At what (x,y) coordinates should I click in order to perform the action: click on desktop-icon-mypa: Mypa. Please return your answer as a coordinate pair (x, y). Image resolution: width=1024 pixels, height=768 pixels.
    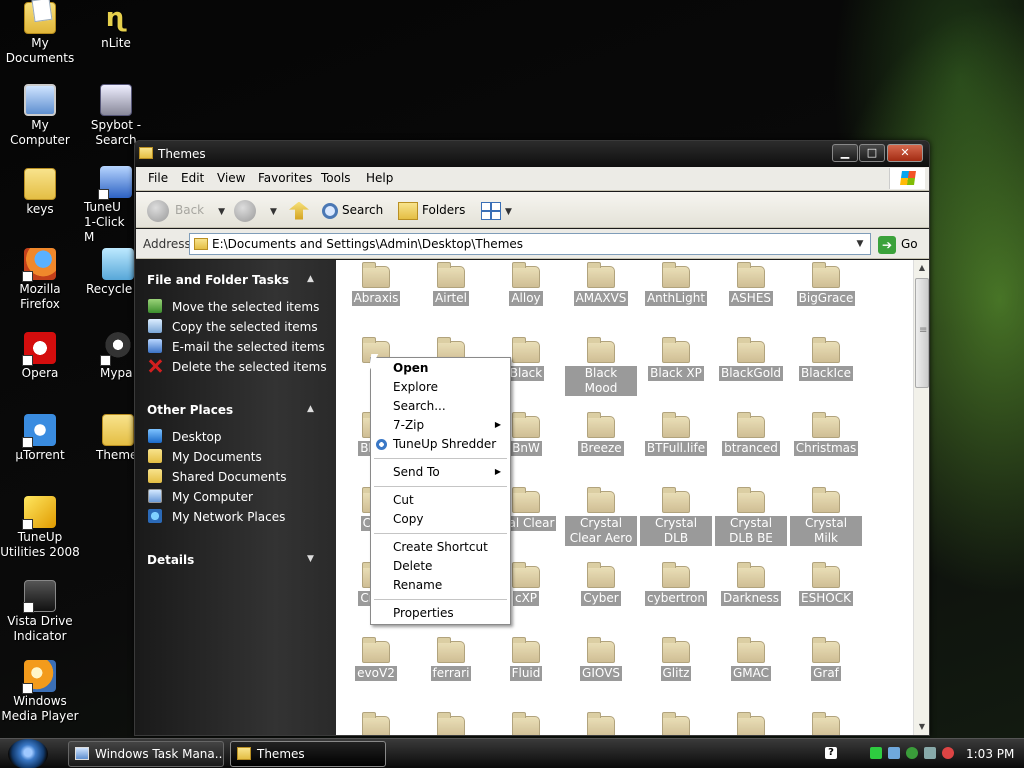
    Looking at the image, I should click on (105, 356).